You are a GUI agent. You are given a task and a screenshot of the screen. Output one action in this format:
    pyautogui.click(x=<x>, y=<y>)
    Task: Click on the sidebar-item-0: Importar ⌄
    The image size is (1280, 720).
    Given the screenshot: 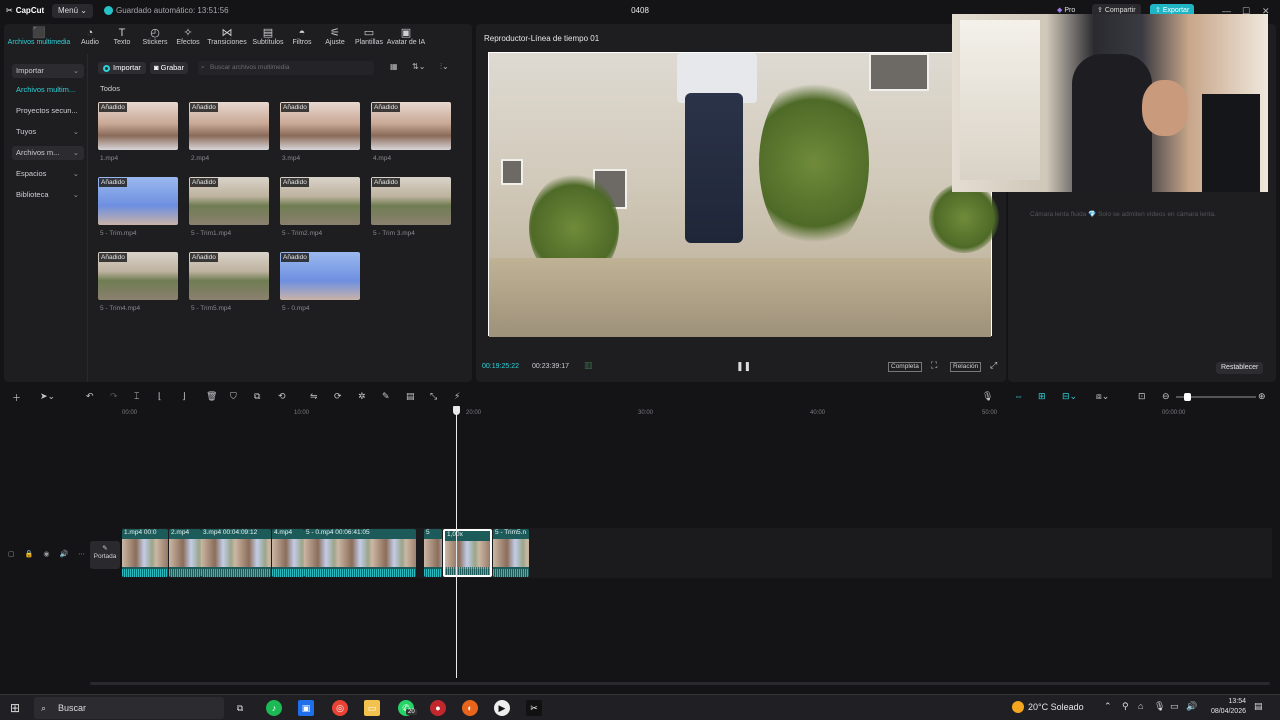 What is the action you would take?
    pyautogui.click(x=48, y=71)
    